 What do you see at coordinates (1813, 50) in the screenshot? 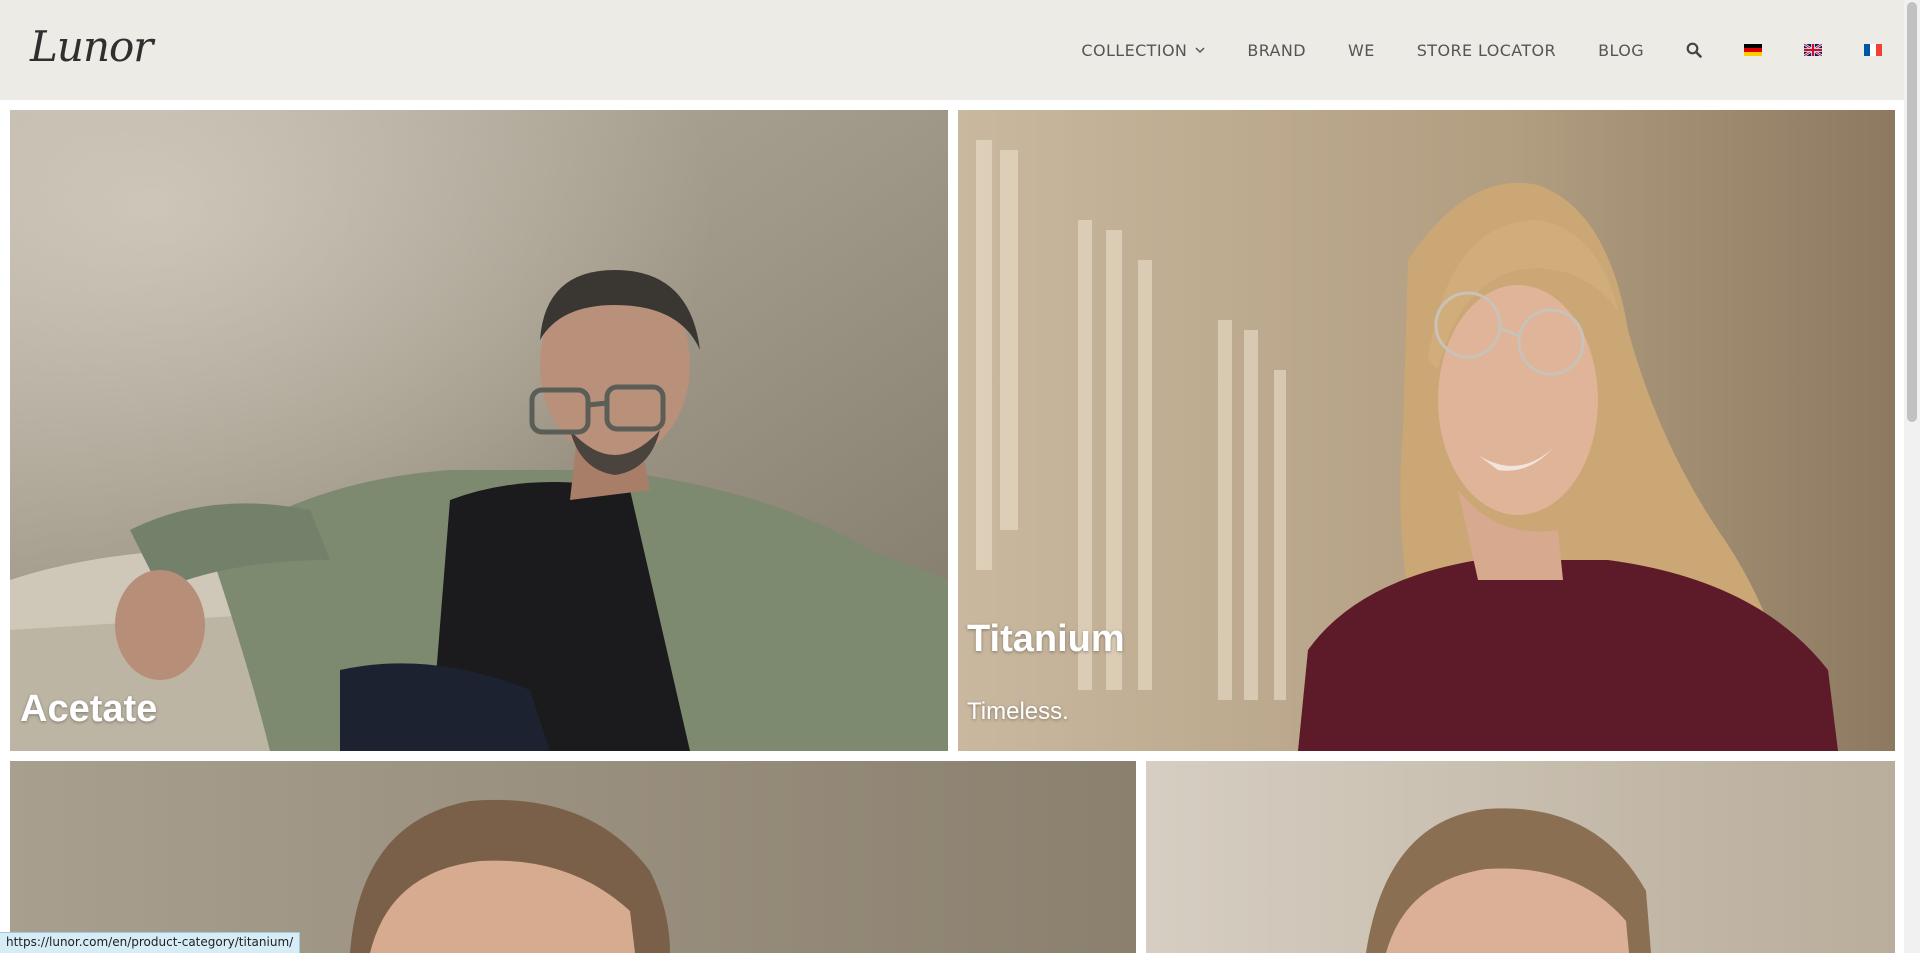
I see `flag-uk-icon` at bounding box center [1813, 50].